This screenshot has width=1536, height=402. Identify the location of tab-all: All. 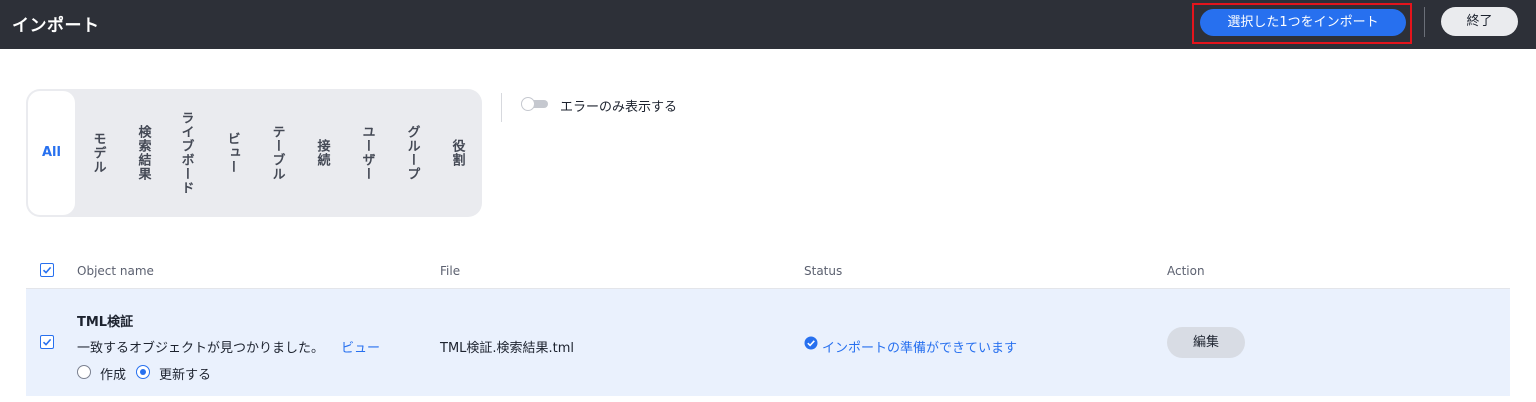
(51, 153).